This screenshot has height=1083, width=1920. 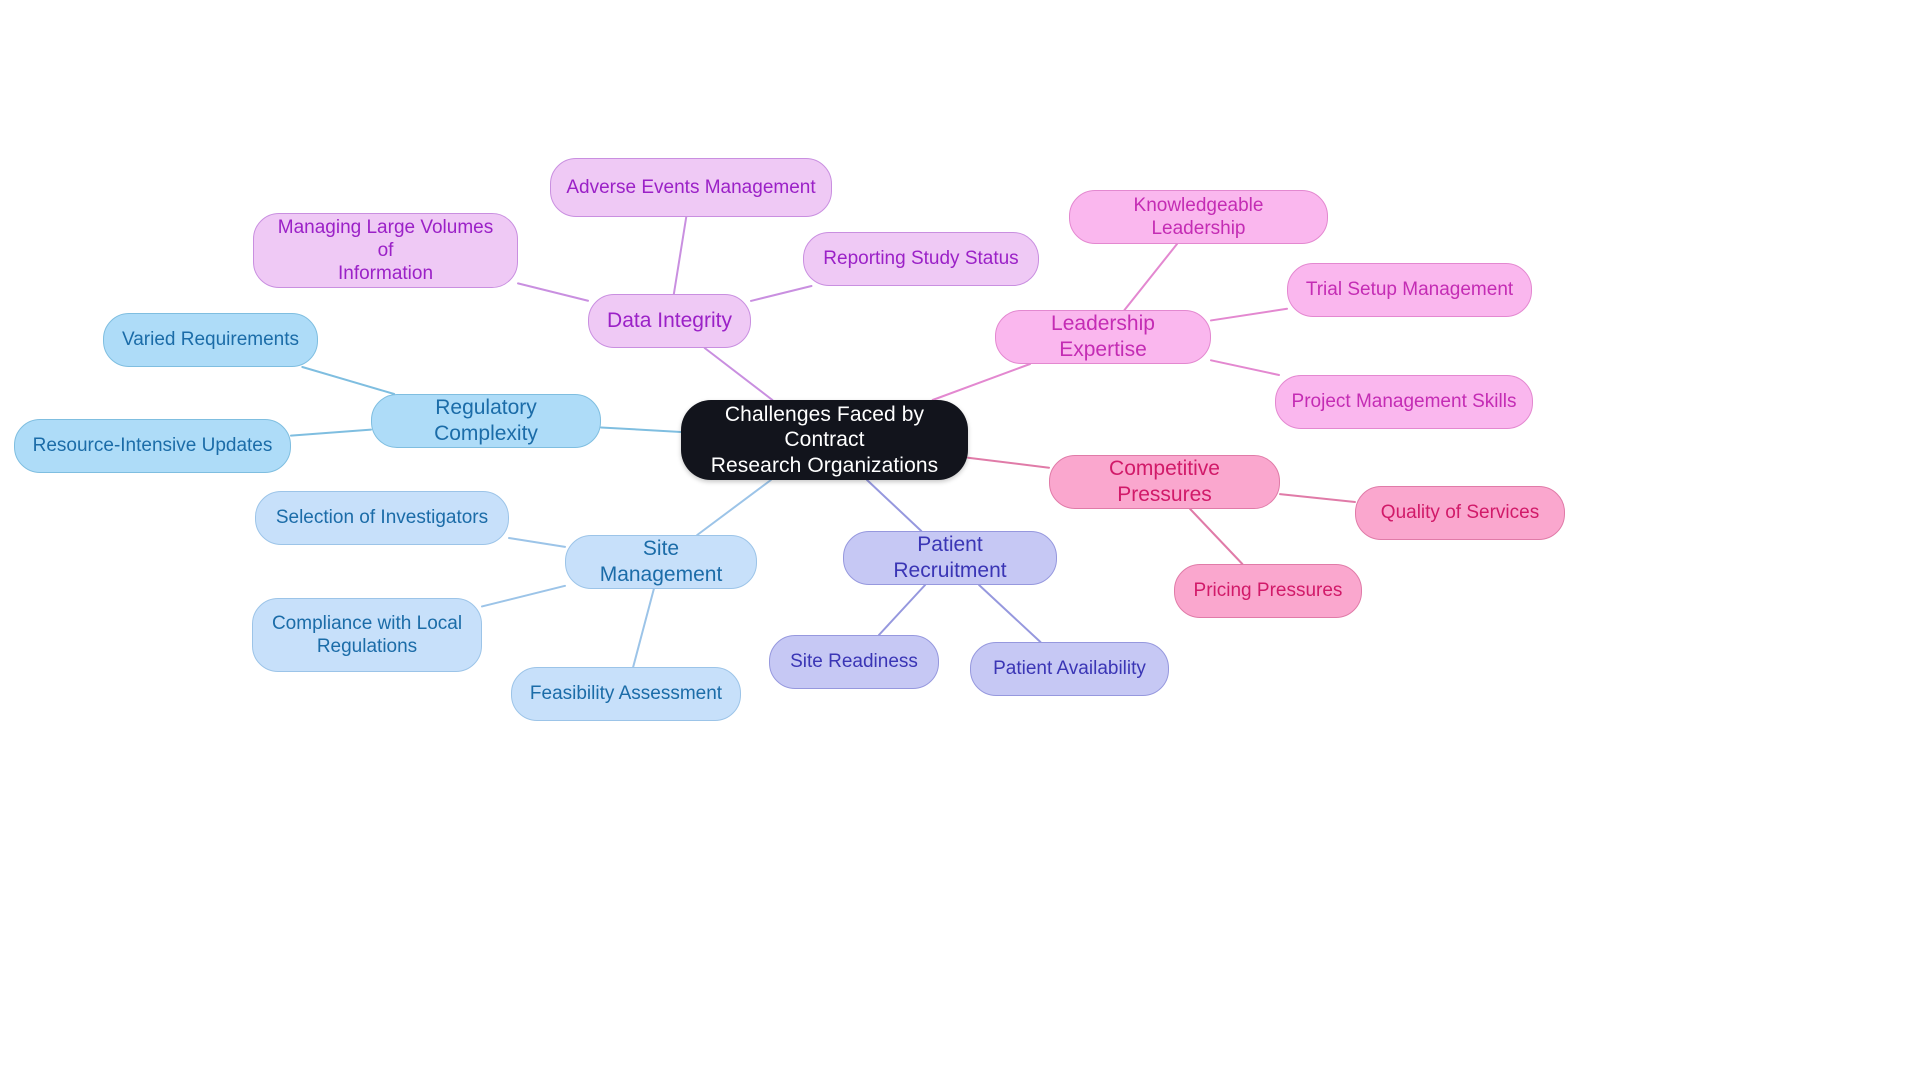 What do you see at coordinates (902, 610) in the screenshot?
I see `edge-patient-recruitment-to-site-readiness` at bounding box center [902, 610].